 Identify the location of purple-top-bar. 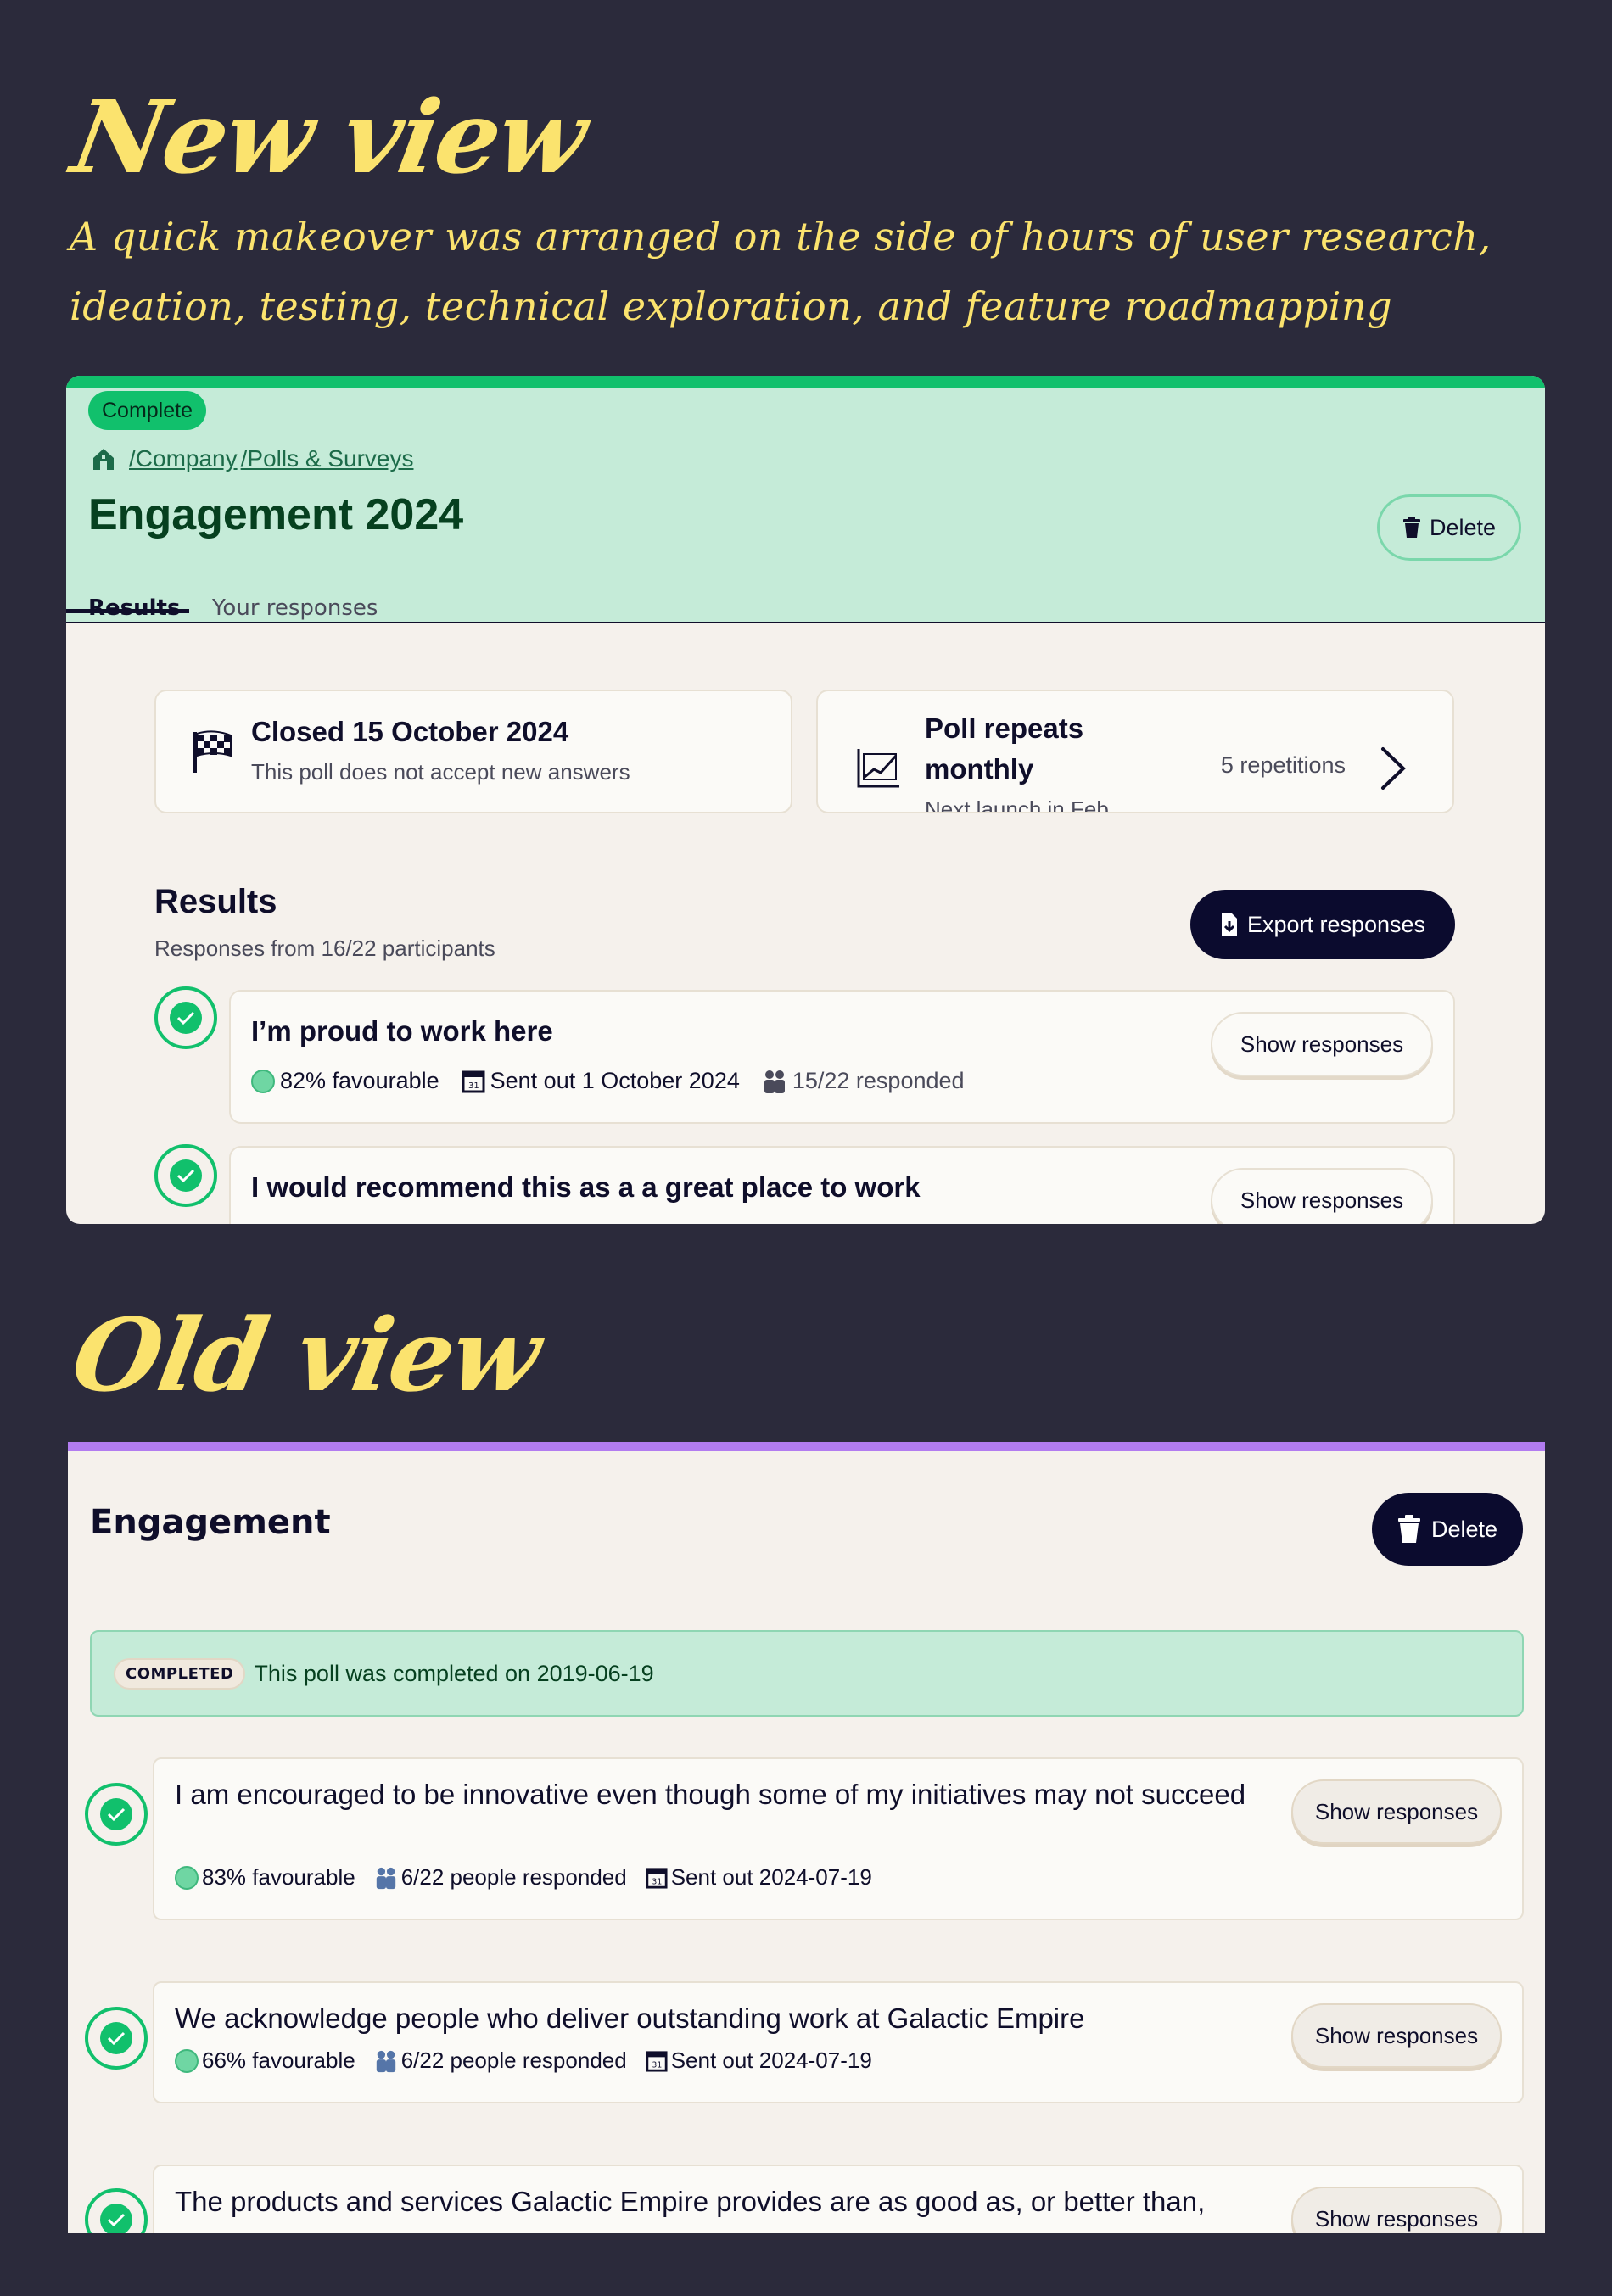
(806, 1446).